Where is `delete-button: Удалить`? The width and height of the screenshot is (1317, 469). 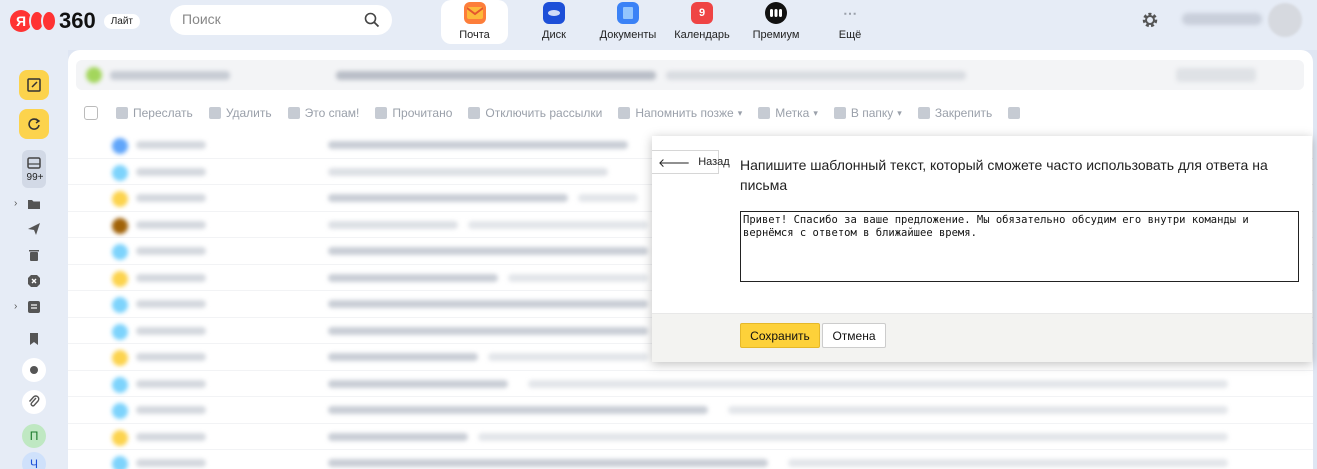
delete-button: Удалить is located at coordinates (240, 113).